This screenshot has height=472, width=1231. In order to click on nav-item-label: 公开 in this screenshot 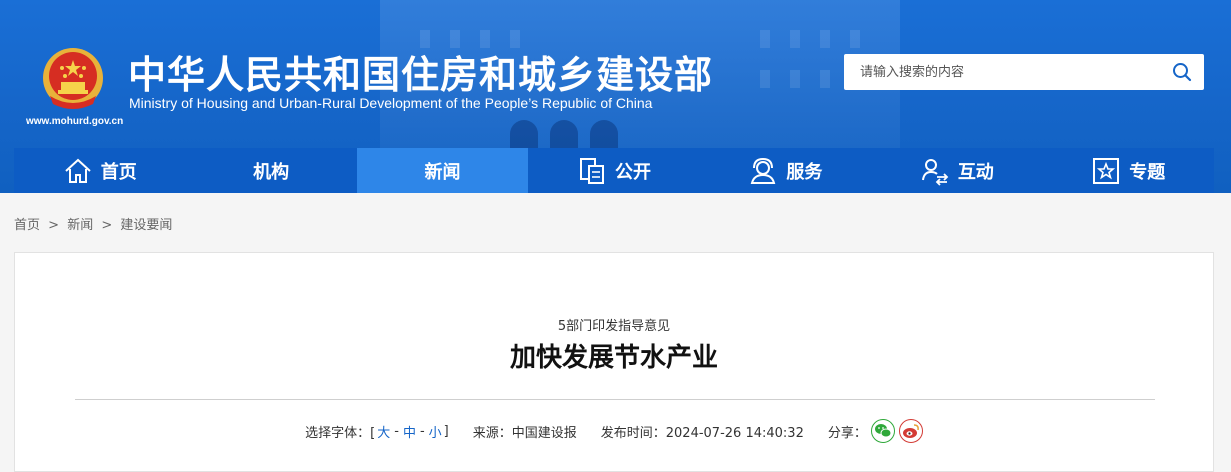, I will do `click(632, 172)`.